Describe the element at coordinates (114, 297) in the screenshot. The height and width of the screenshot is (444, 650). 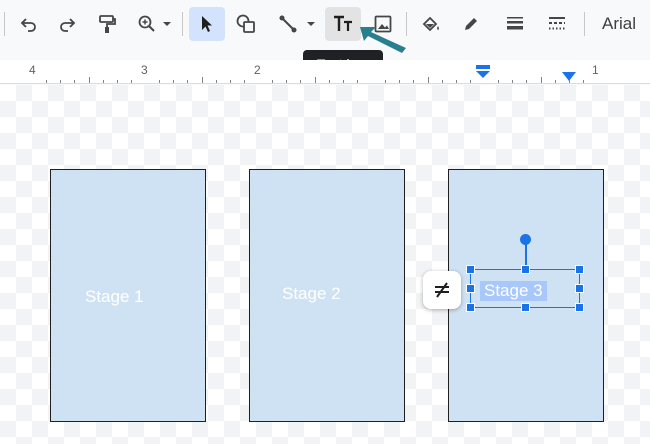
I see `stage-1-label: Stage 1` at that location.